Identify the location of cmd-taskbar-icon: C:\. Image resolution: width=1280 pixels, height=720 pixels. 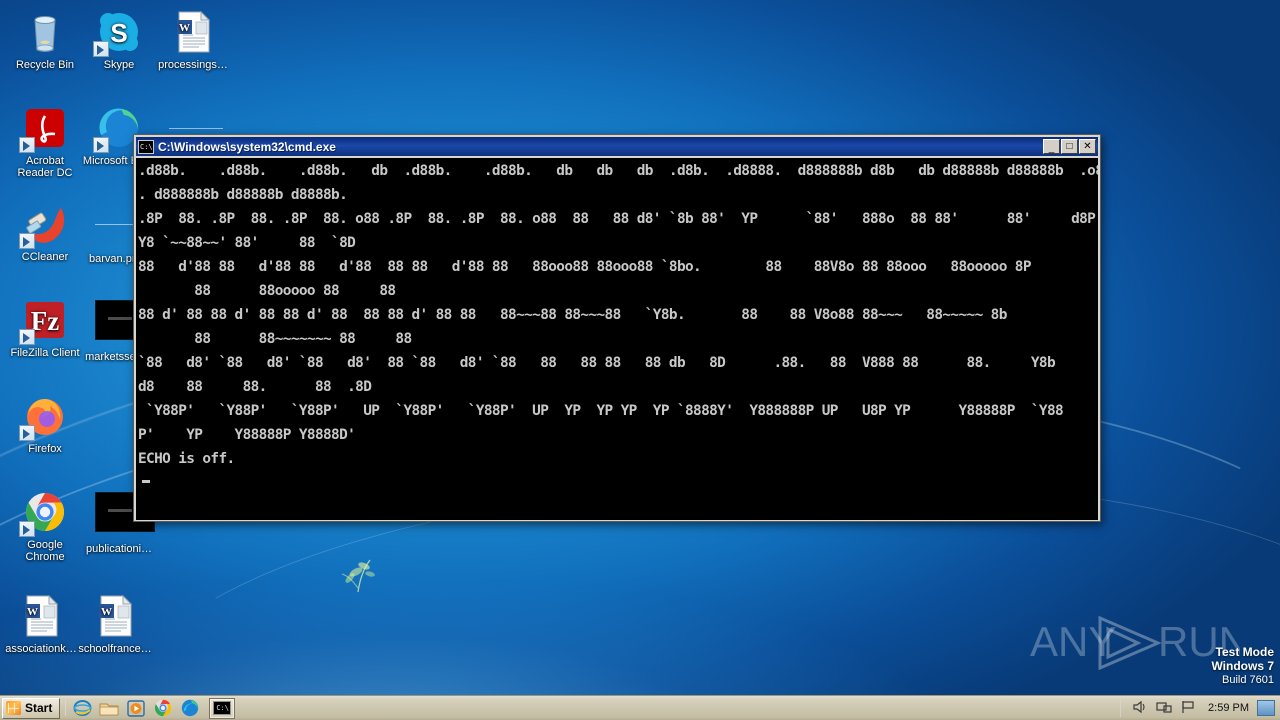
(222, 708).